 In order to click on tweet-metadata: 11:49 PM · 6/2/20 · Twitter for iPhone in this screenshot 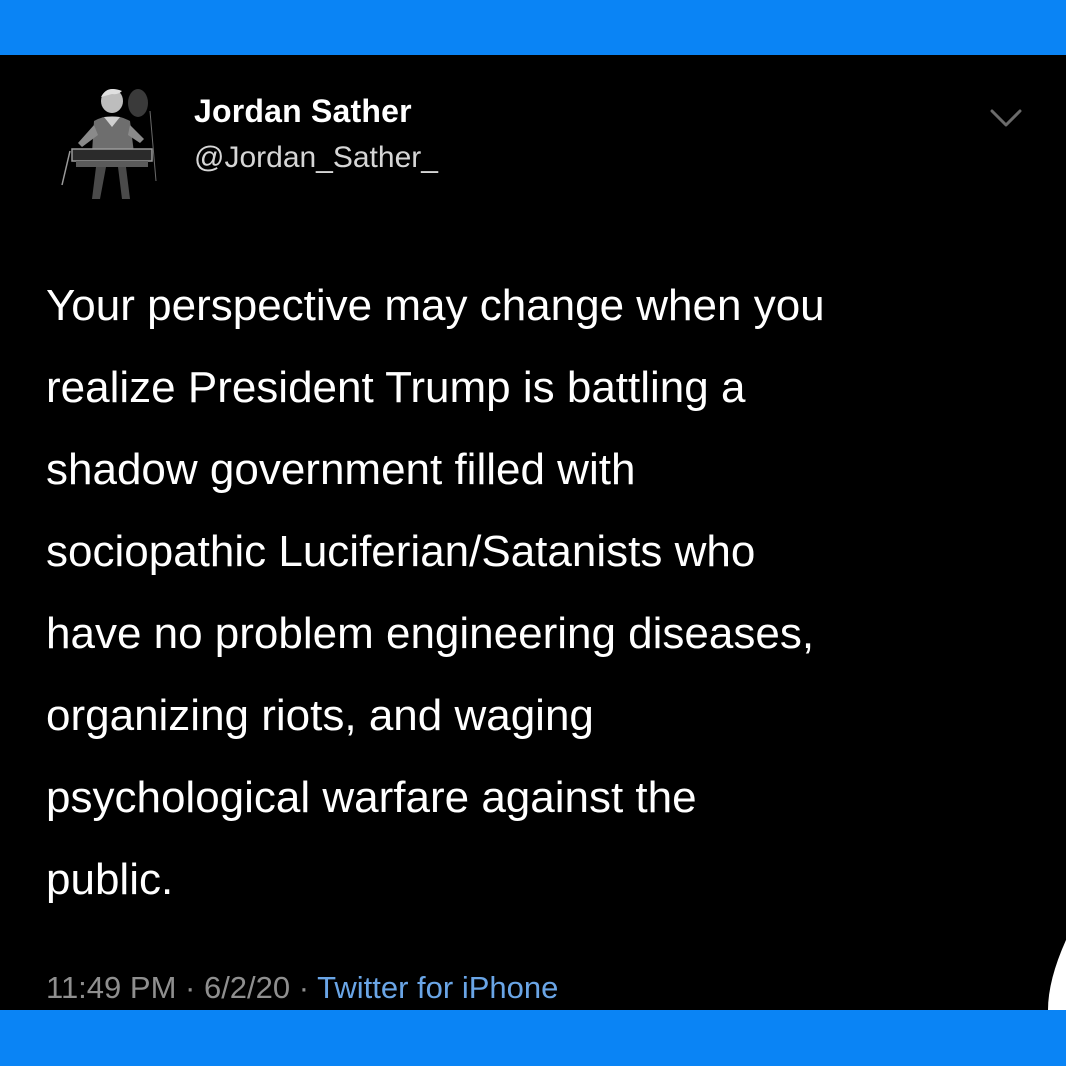, I will do `click(302, 988)`.